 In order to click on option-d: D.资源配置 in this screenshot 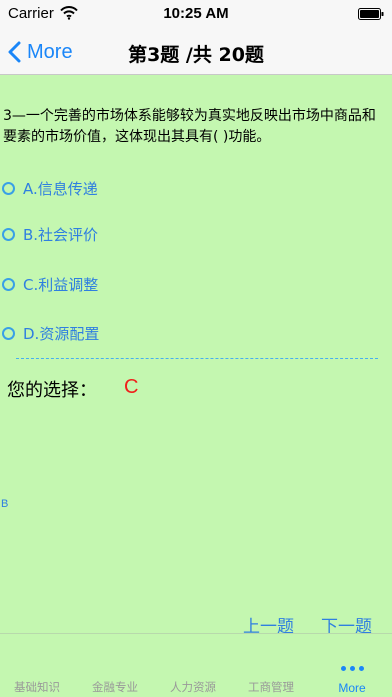, I will do `click(50, 333)`.